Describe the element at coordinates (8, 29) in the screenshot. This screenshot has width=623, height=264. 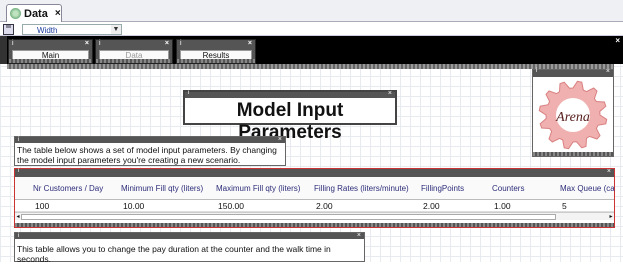
I see `save-icon` at that location.